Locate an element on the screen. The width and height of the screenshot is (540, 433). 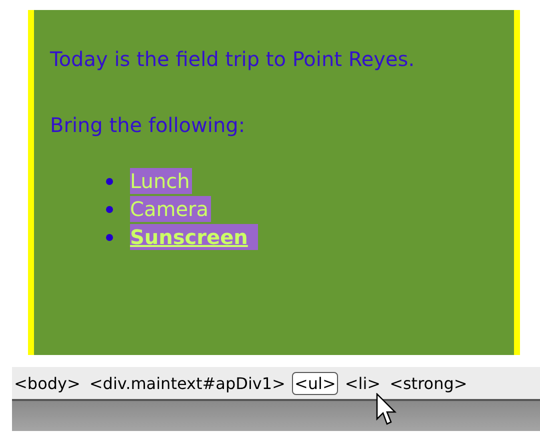
tag-button: <ul> is located at coordinates (315, 383).